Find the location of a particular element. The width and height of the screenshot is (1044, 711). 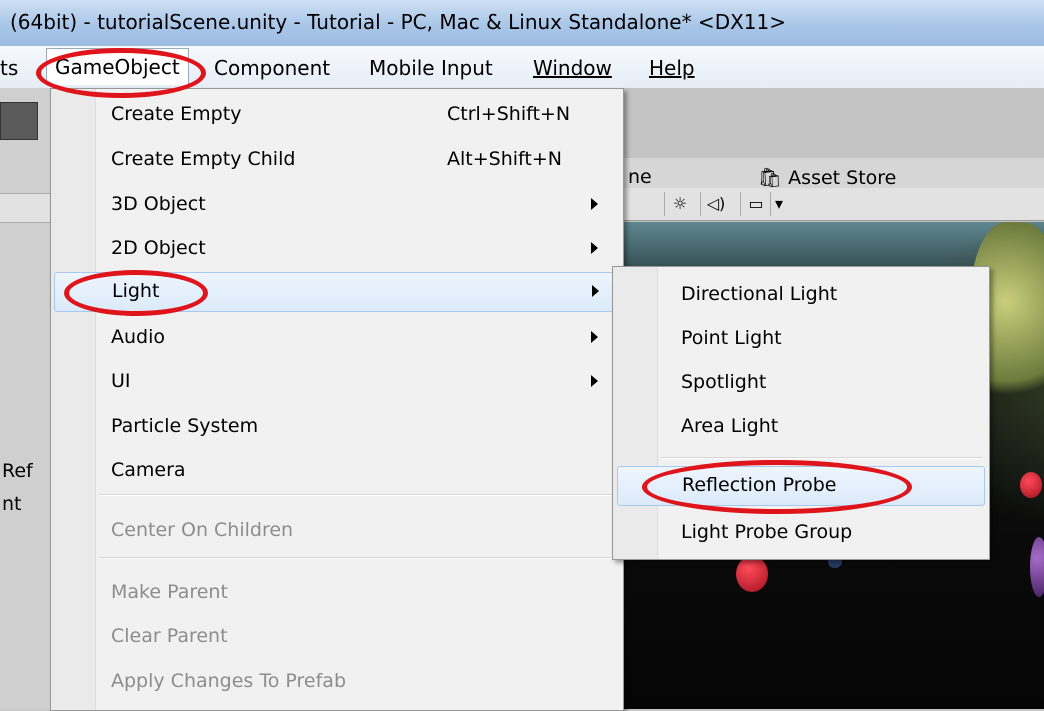

audio-icon: ◁) is located at coordinates (715, 204).